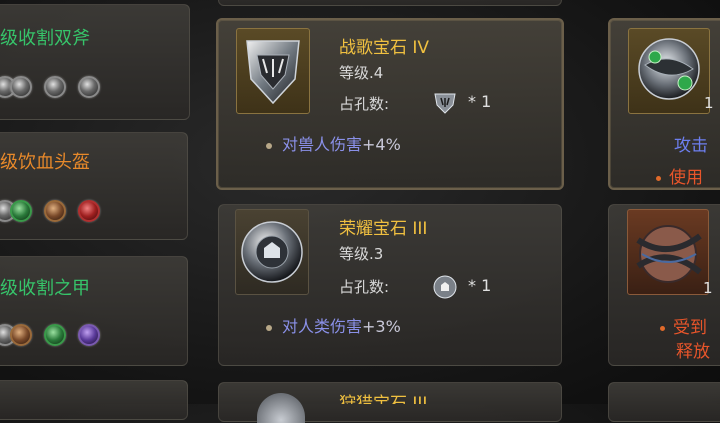  What do you see at coordinates (390, 3) in the screenshot?
I see `gem-card-top-partial` at bounding box center [390, 3].